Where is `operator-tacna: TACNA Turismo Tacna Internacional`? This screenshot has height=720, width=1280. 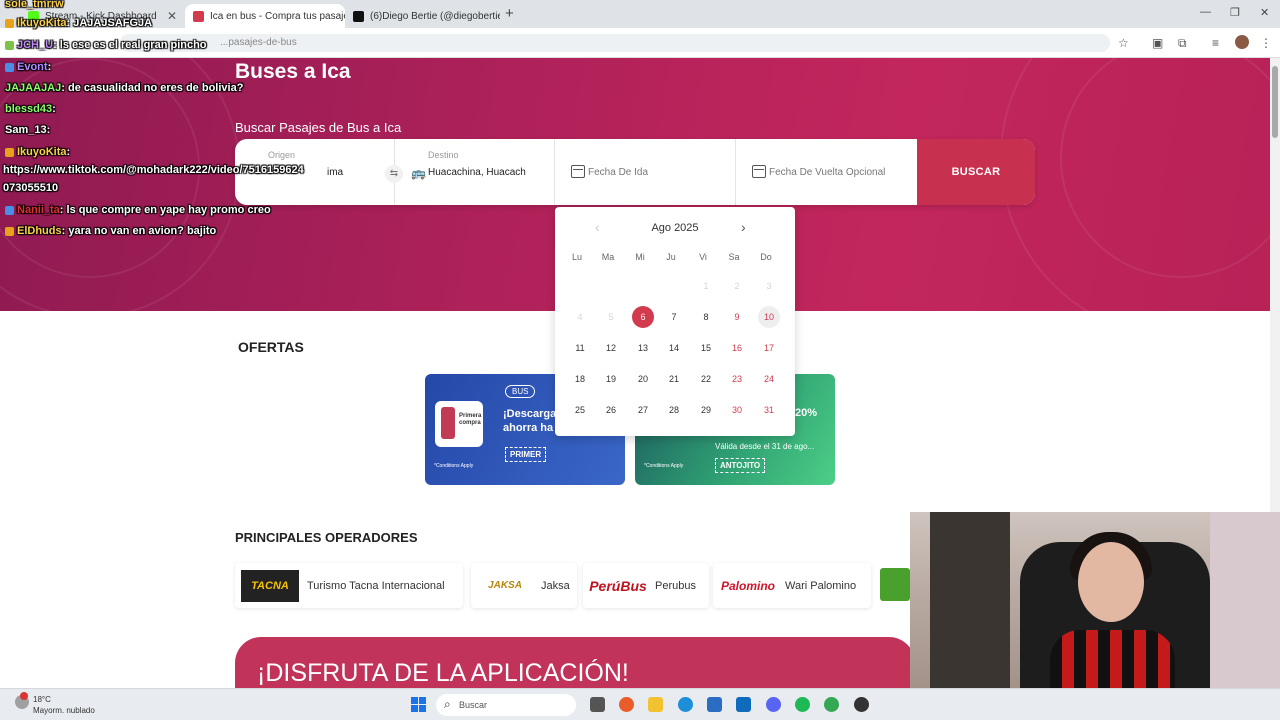 operator-tacna: TACNA Turismo Tacna Internacional is located at coordinates (349, 585).